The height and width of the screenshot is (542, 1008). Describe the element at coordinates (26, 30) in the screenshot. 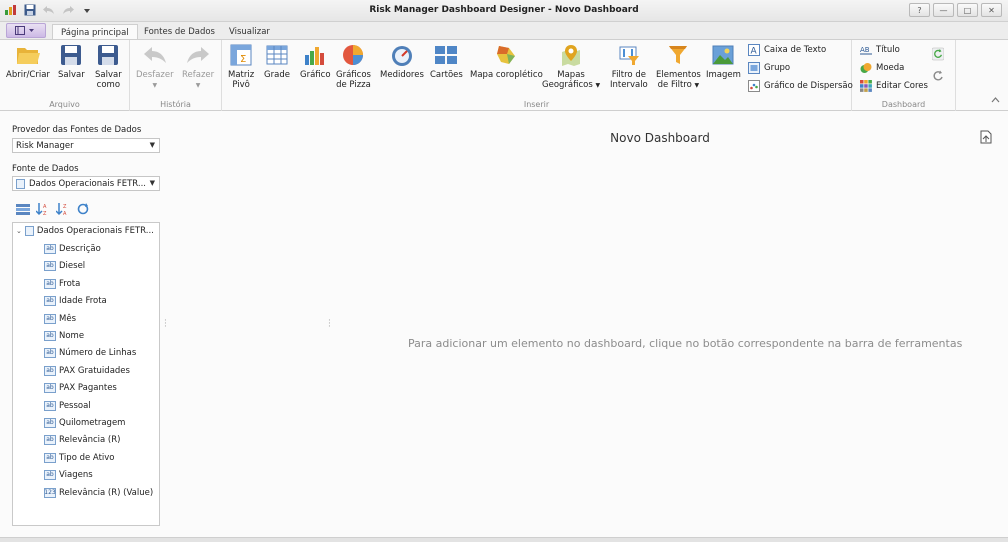

I see `application-menu-button` at that location.